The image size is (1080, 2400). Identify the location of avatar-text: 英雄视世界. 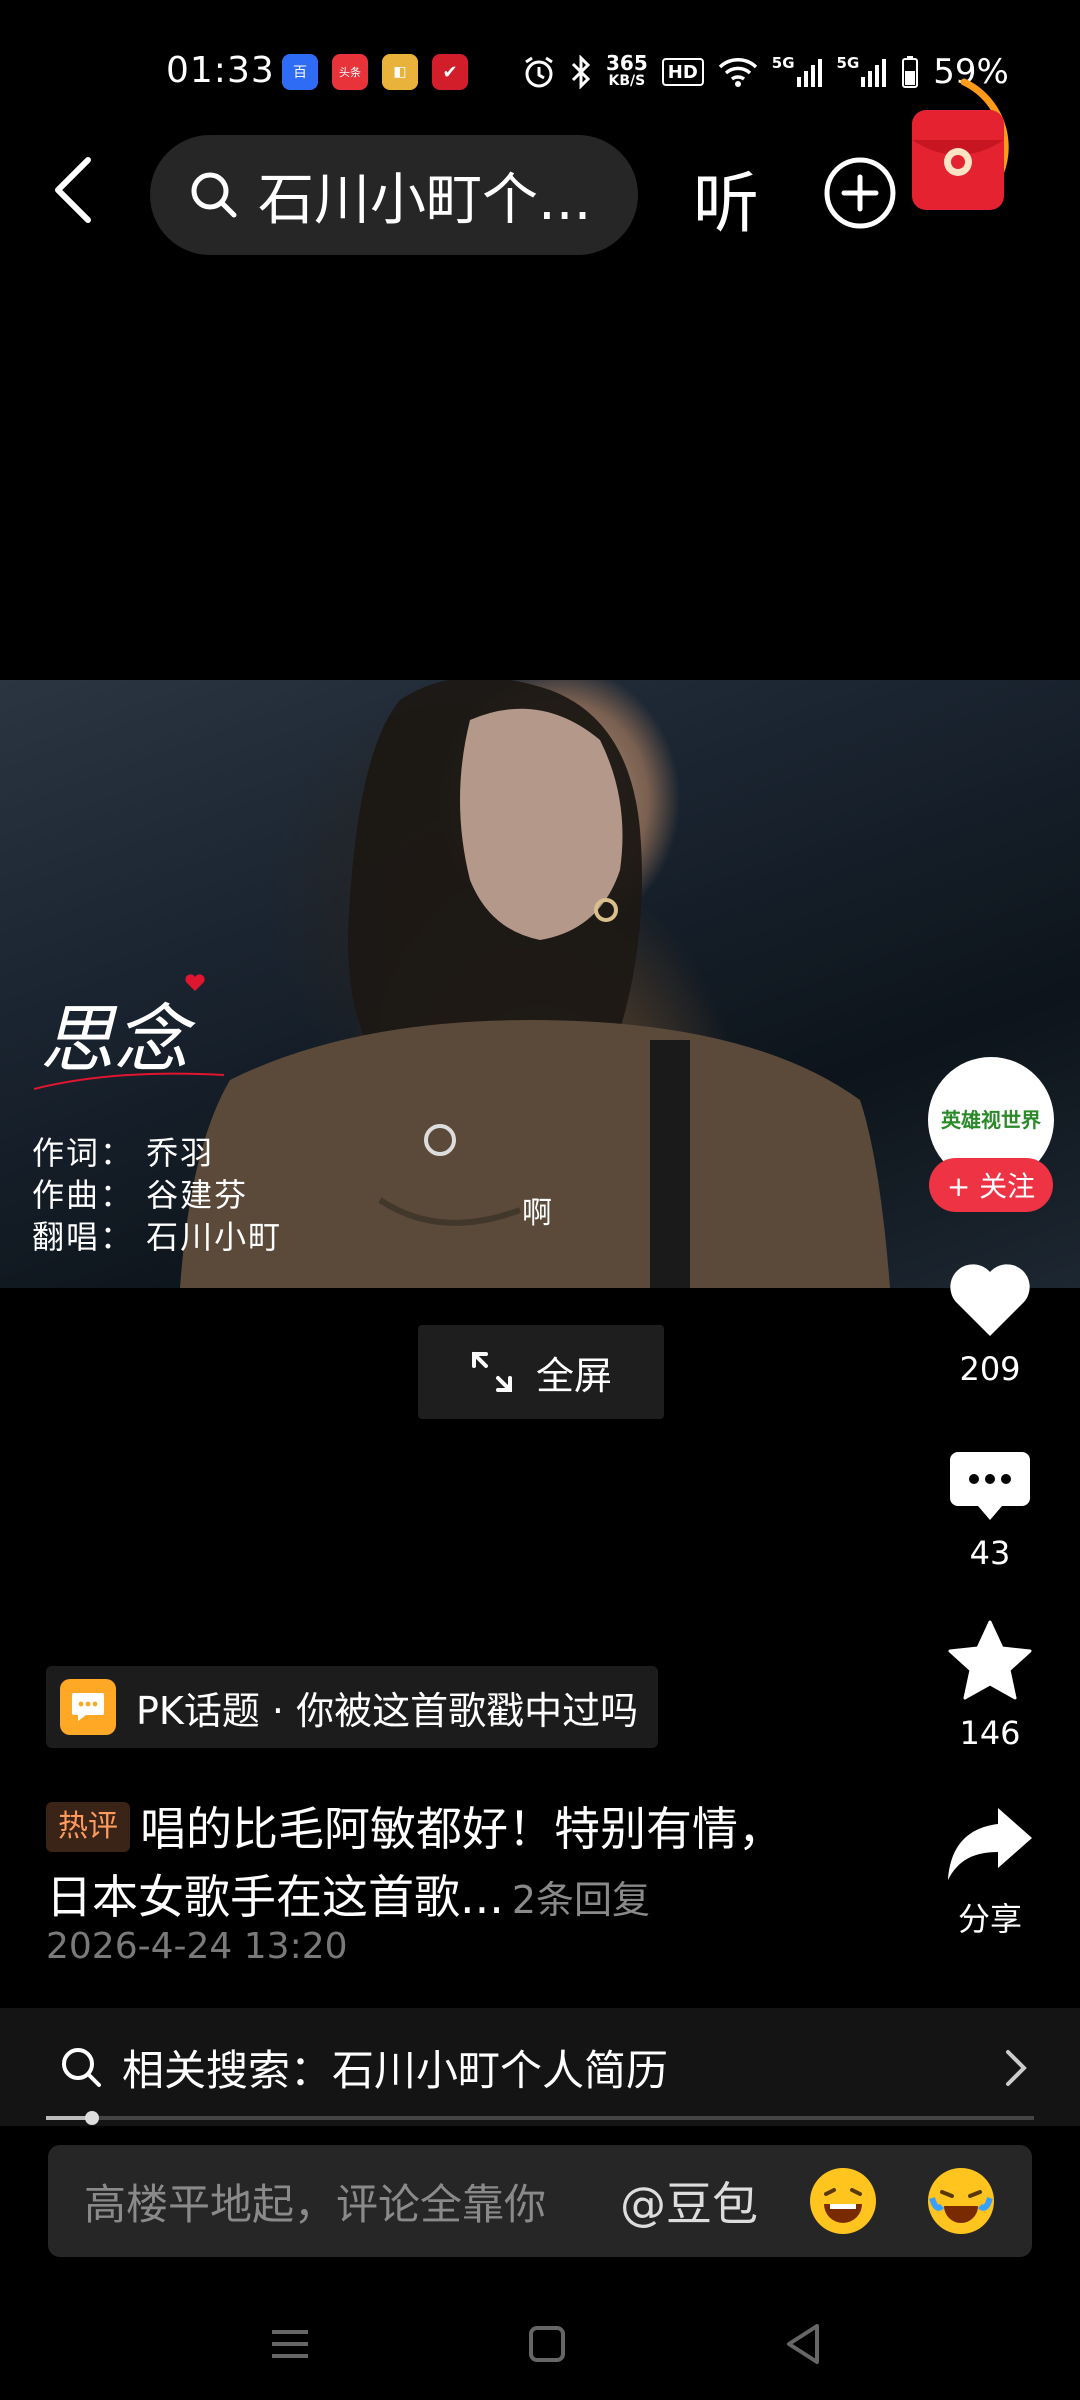
(991, 1120).